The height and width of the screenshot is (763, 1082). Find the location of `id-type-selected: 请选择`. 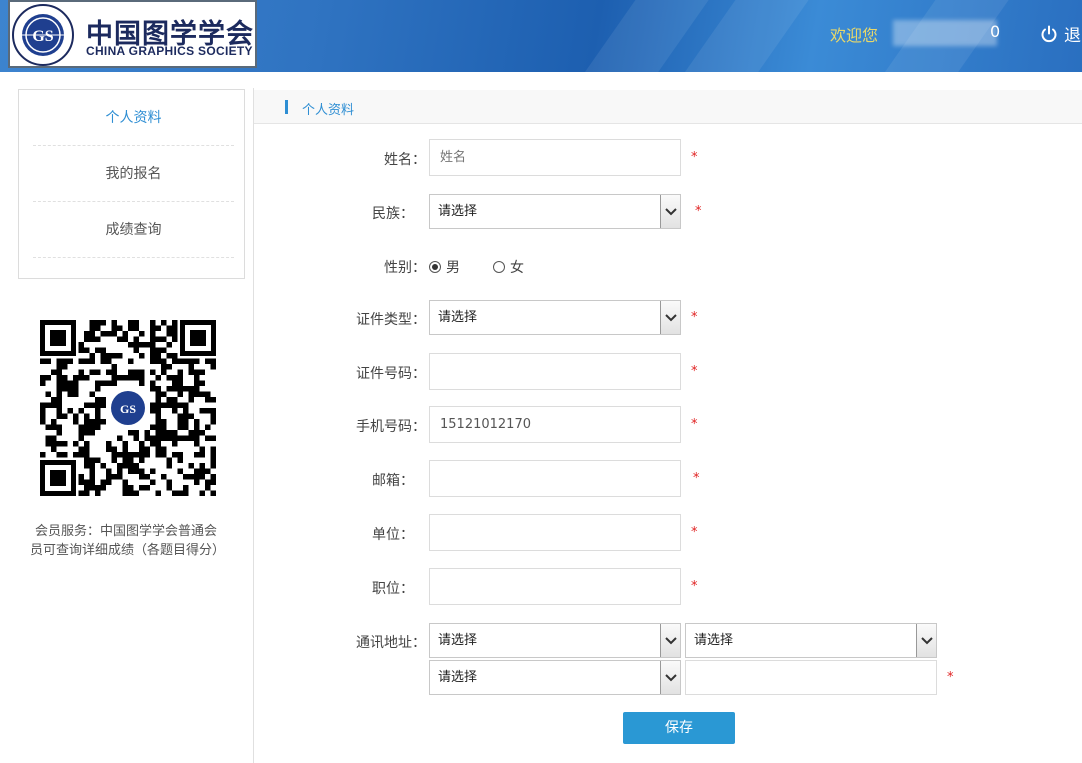

id-type-selected: 请选择 is located at coordinates (458, 317).